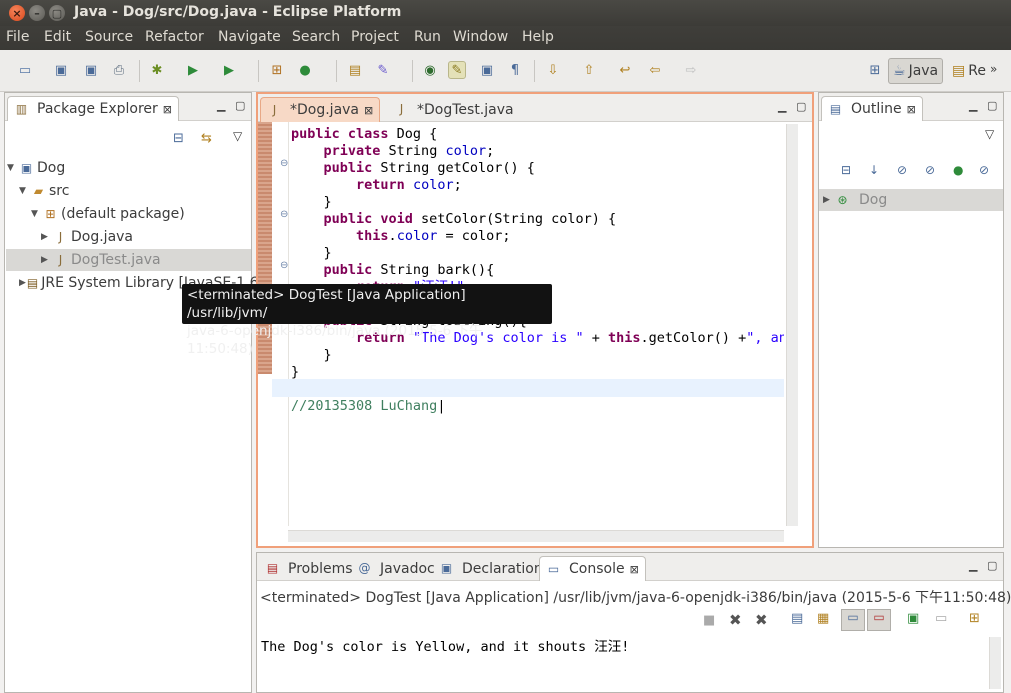  I want to click on menu-project: Project, so click(375, 37).